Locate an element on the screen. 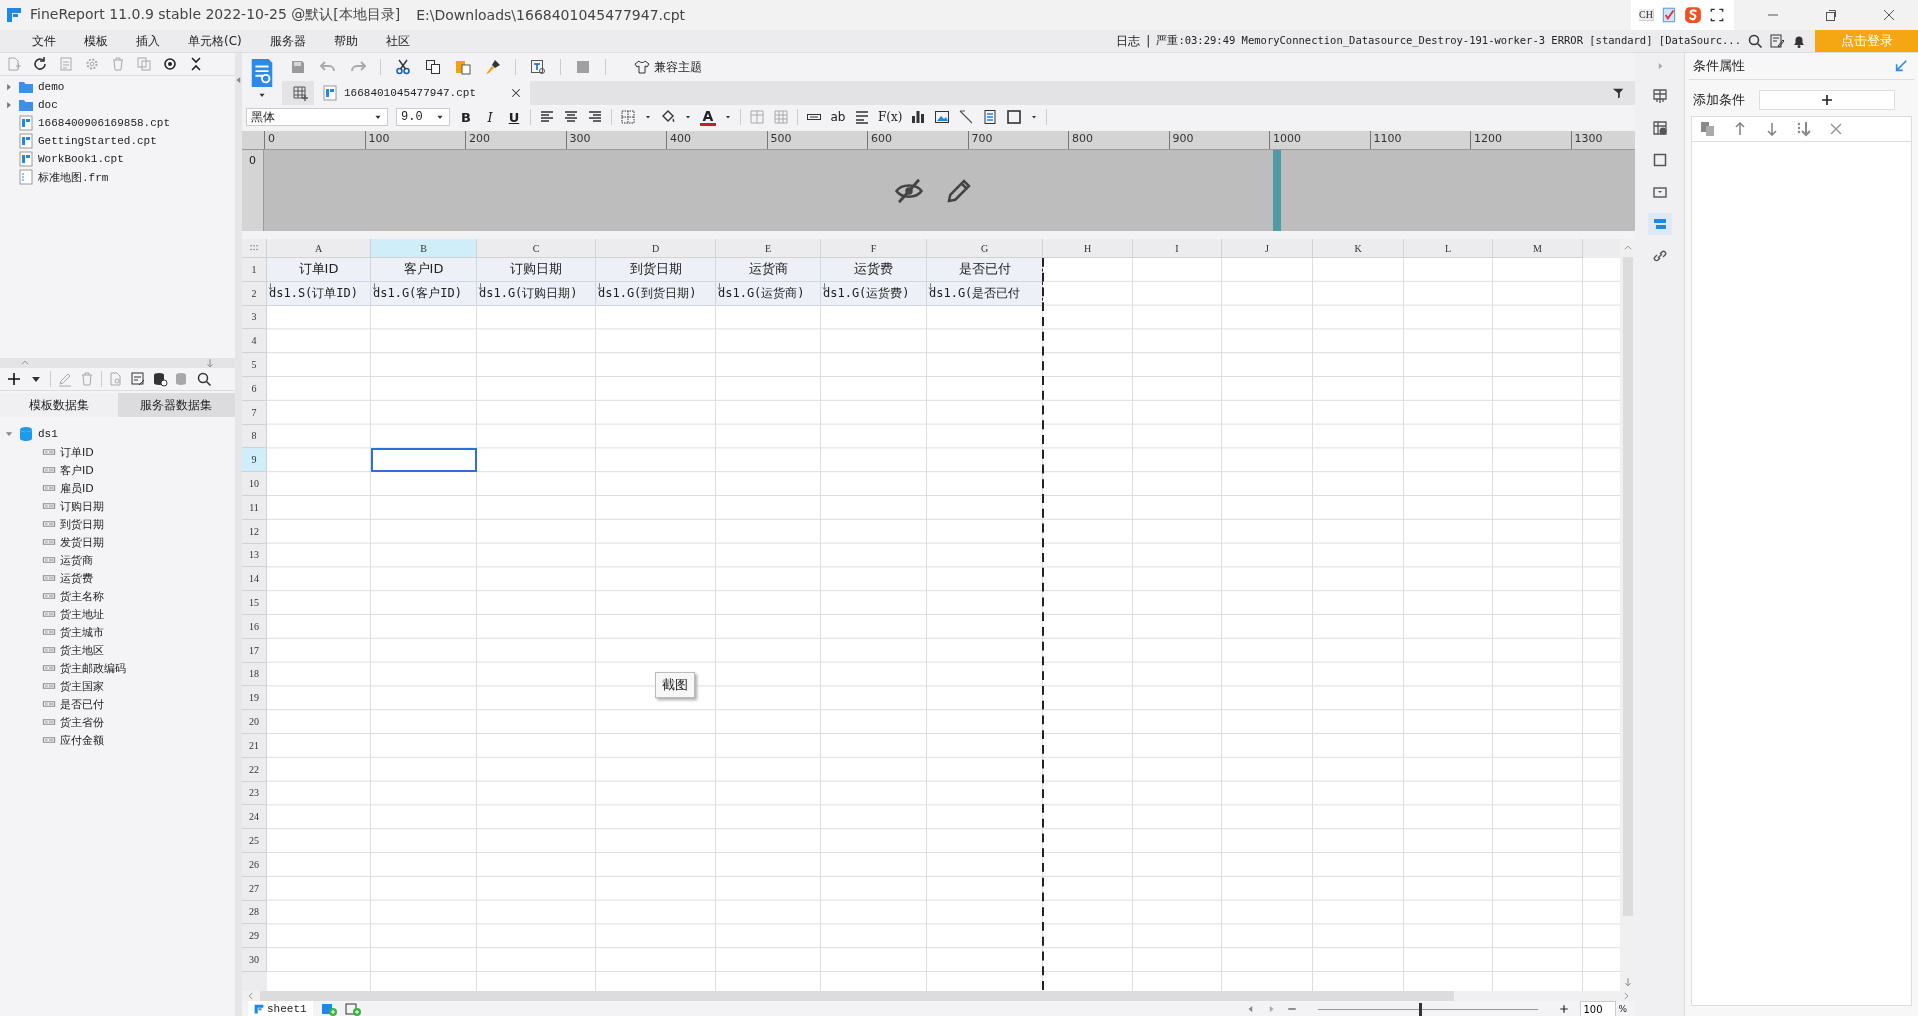 This screenshot has height=1016, width=1918. menu-item: 帮助 is located at coordinates (345, 41).